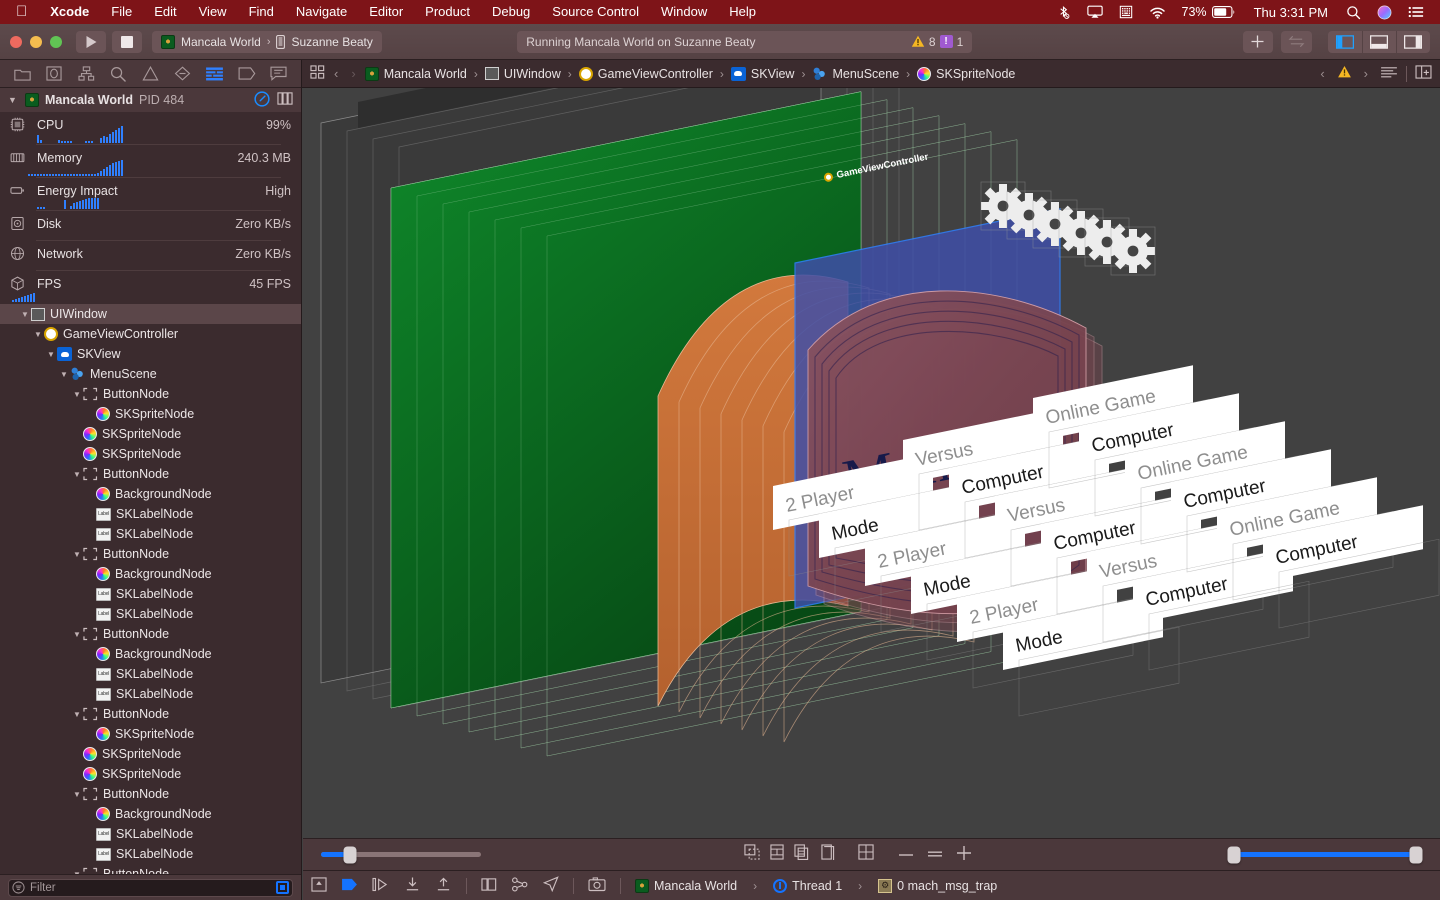  I want to click on debug-view-hierarchy-icon, so click(489, 886).